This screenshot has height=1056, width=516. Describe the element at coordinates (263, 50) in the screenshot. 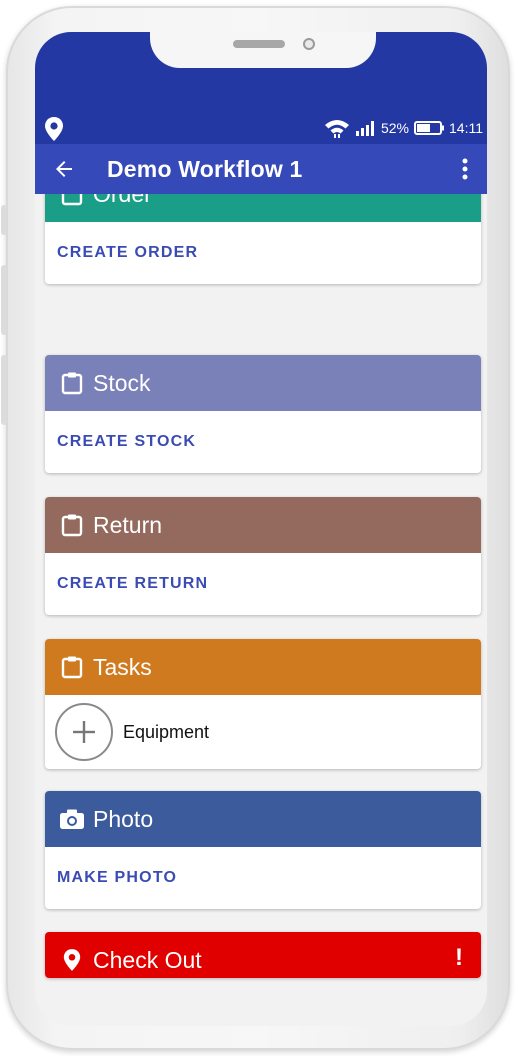

I see `phone-notch` at that location.